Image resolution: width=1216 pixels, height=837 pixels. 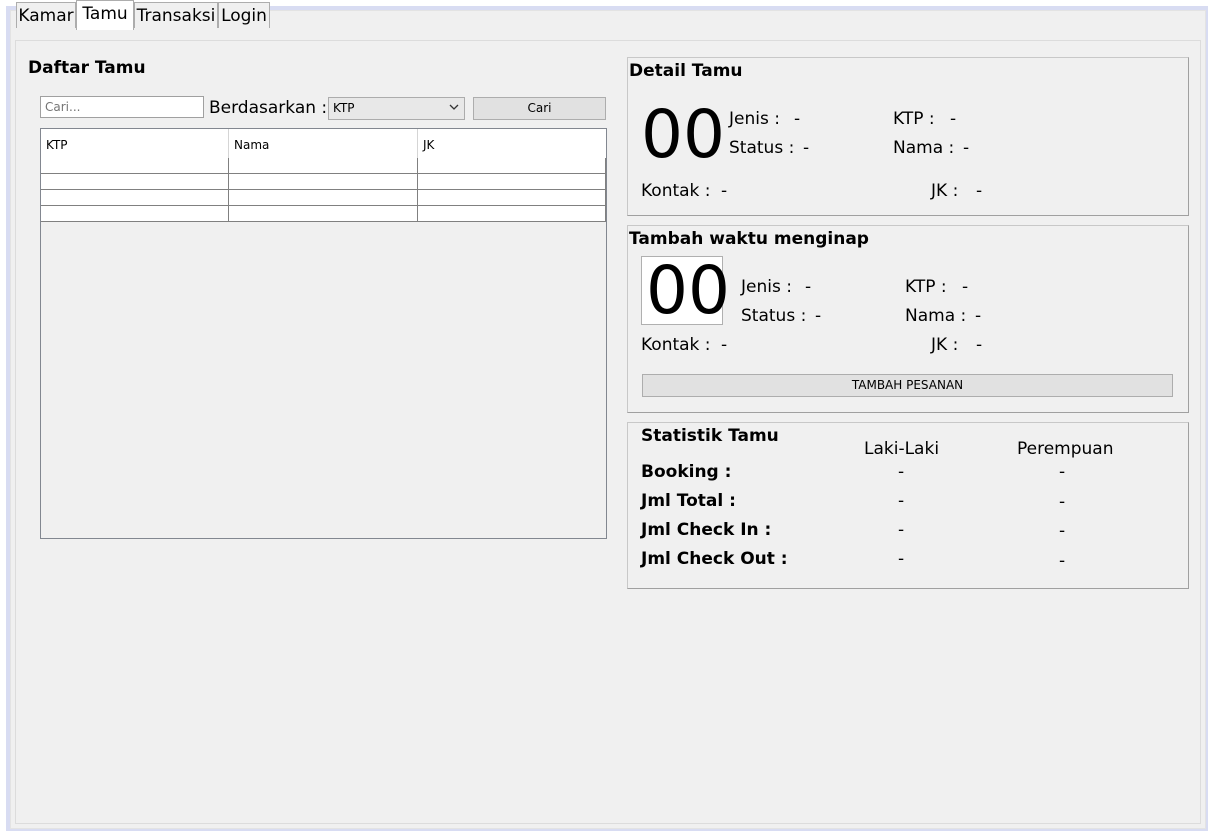 I want to click on tambah-ktp-value: -, so click(x=965, y=287).